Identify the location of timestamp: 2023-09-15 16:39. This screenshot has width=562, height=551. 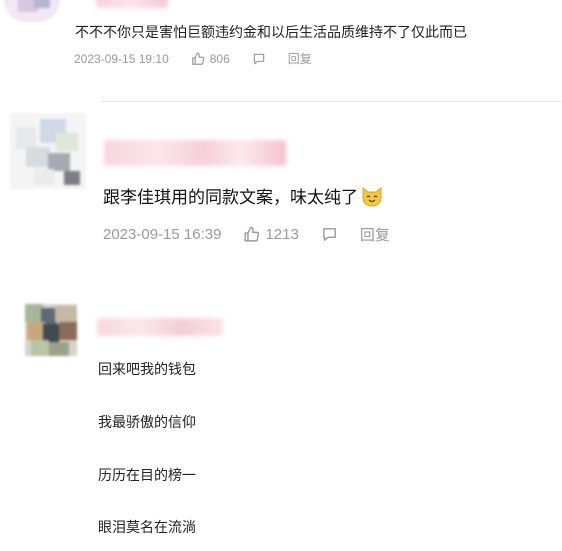
(162, 234).